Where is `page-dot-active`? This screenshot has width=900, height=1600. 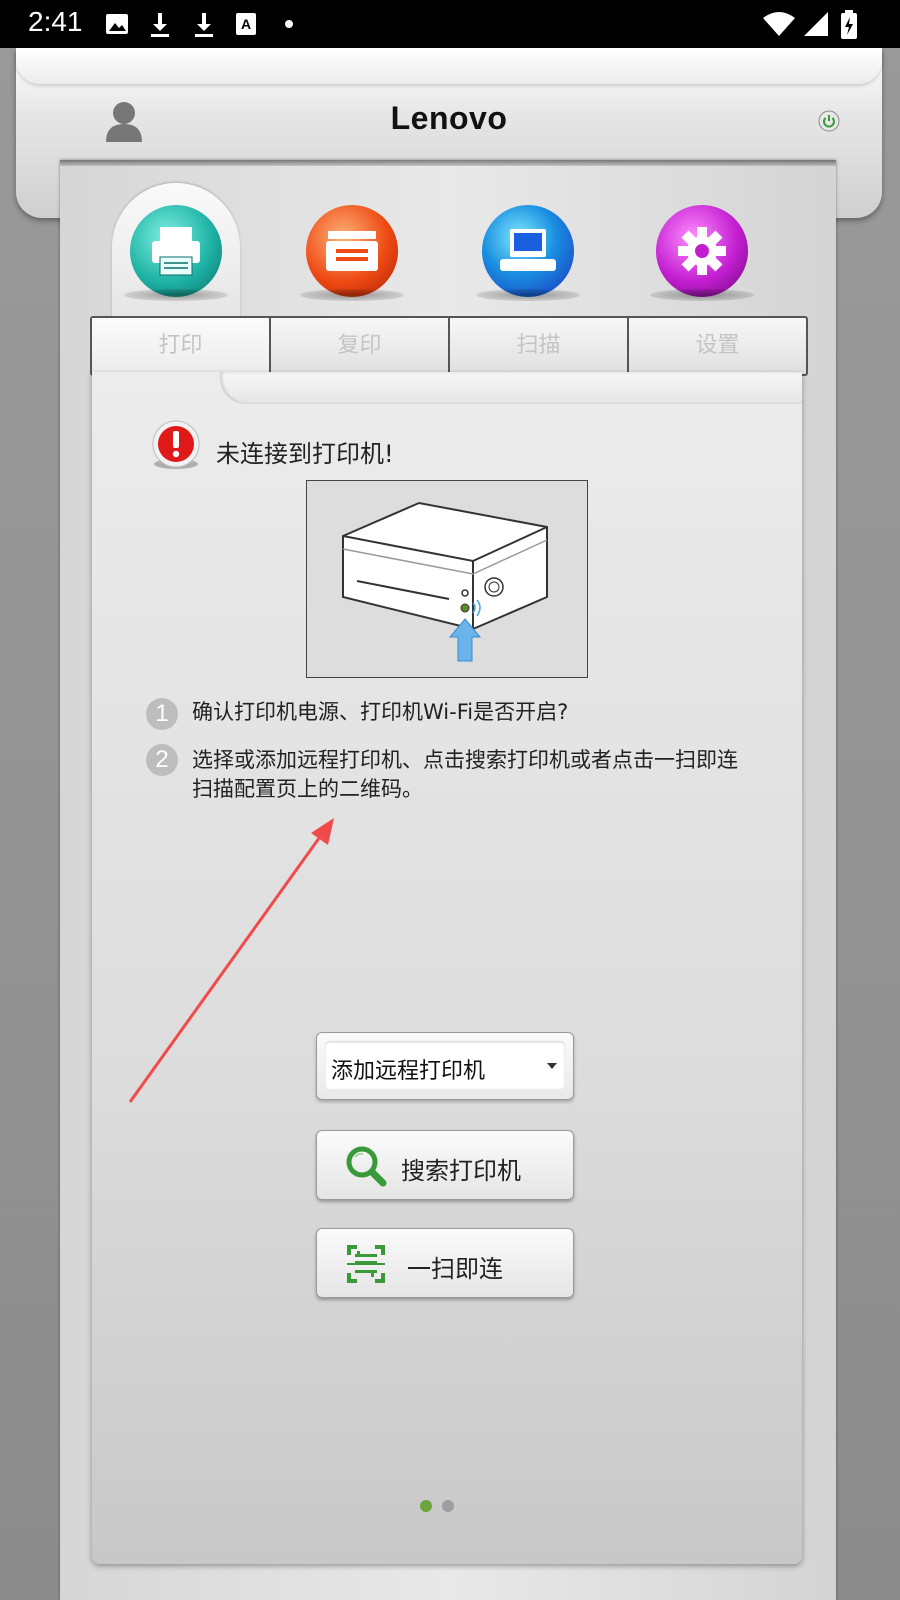
page-dot-active is located at coordinates (426, 1506).